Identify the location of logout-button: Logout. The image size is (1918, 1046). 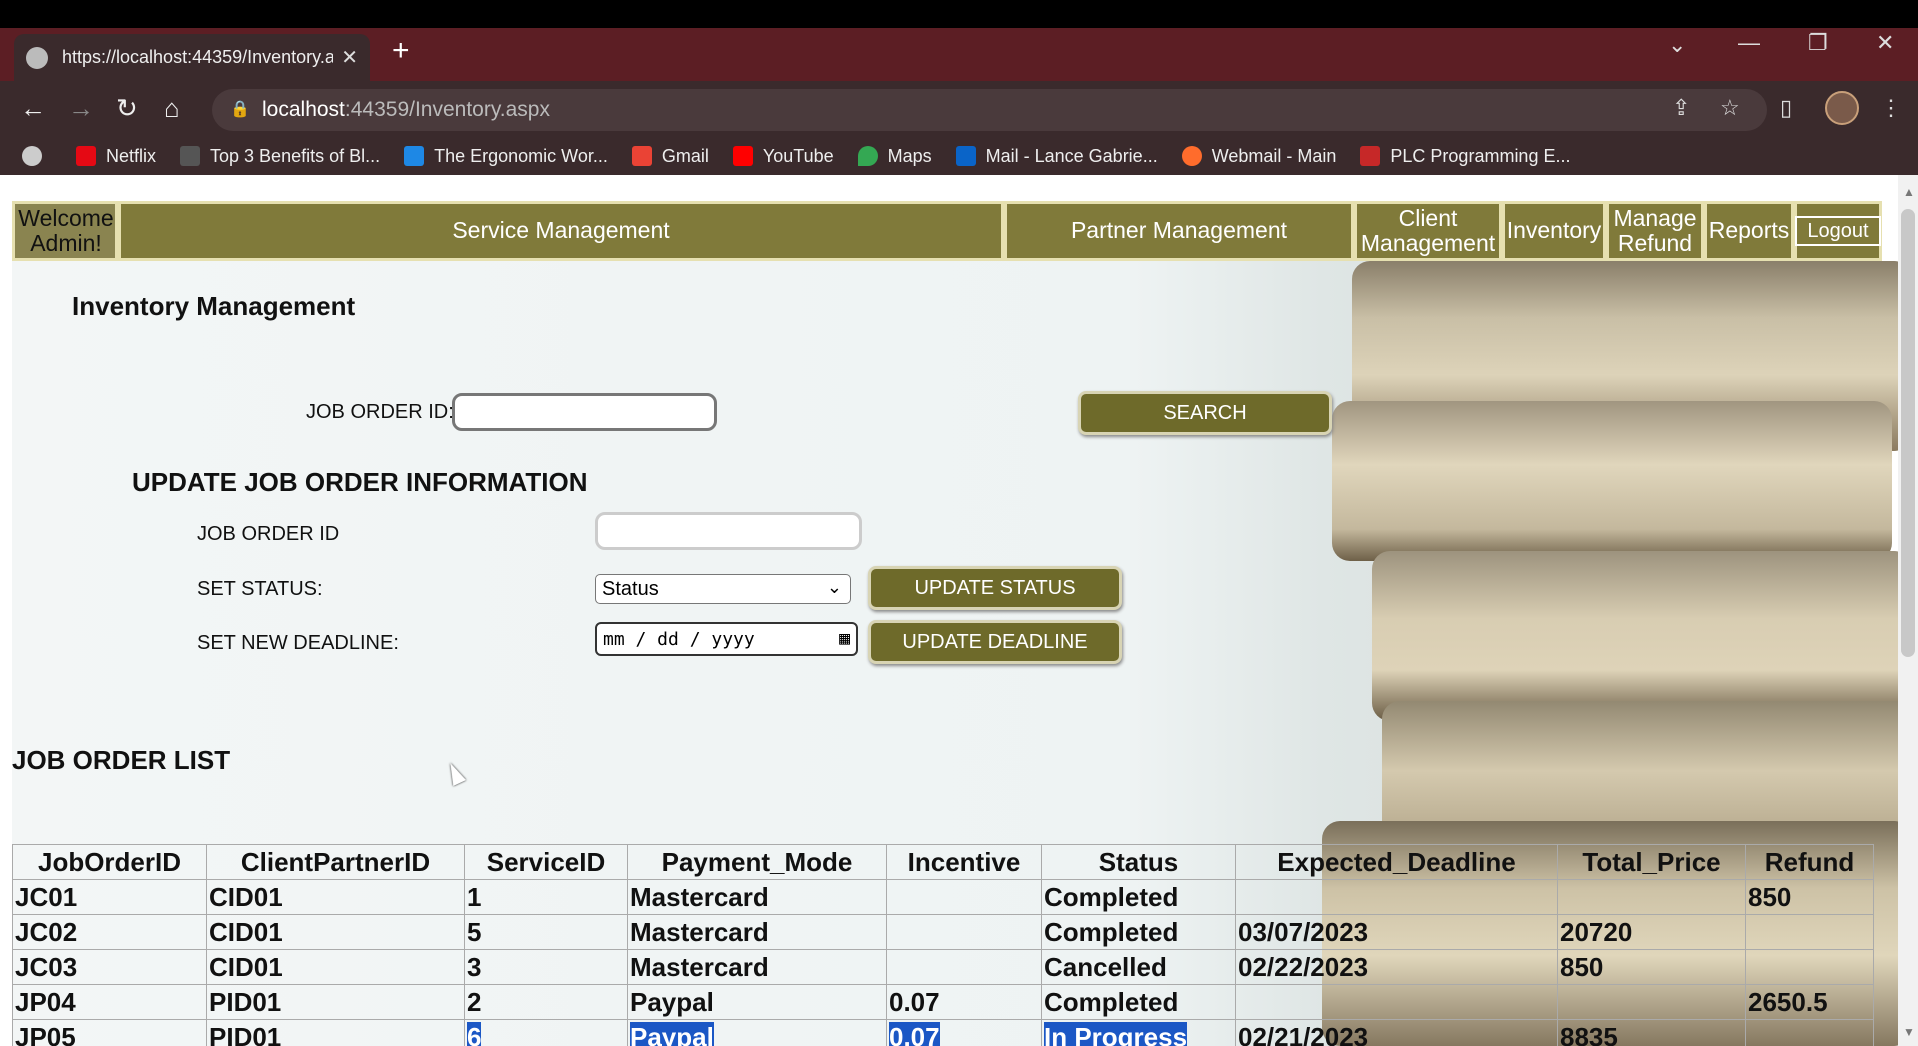
(1838, 231).